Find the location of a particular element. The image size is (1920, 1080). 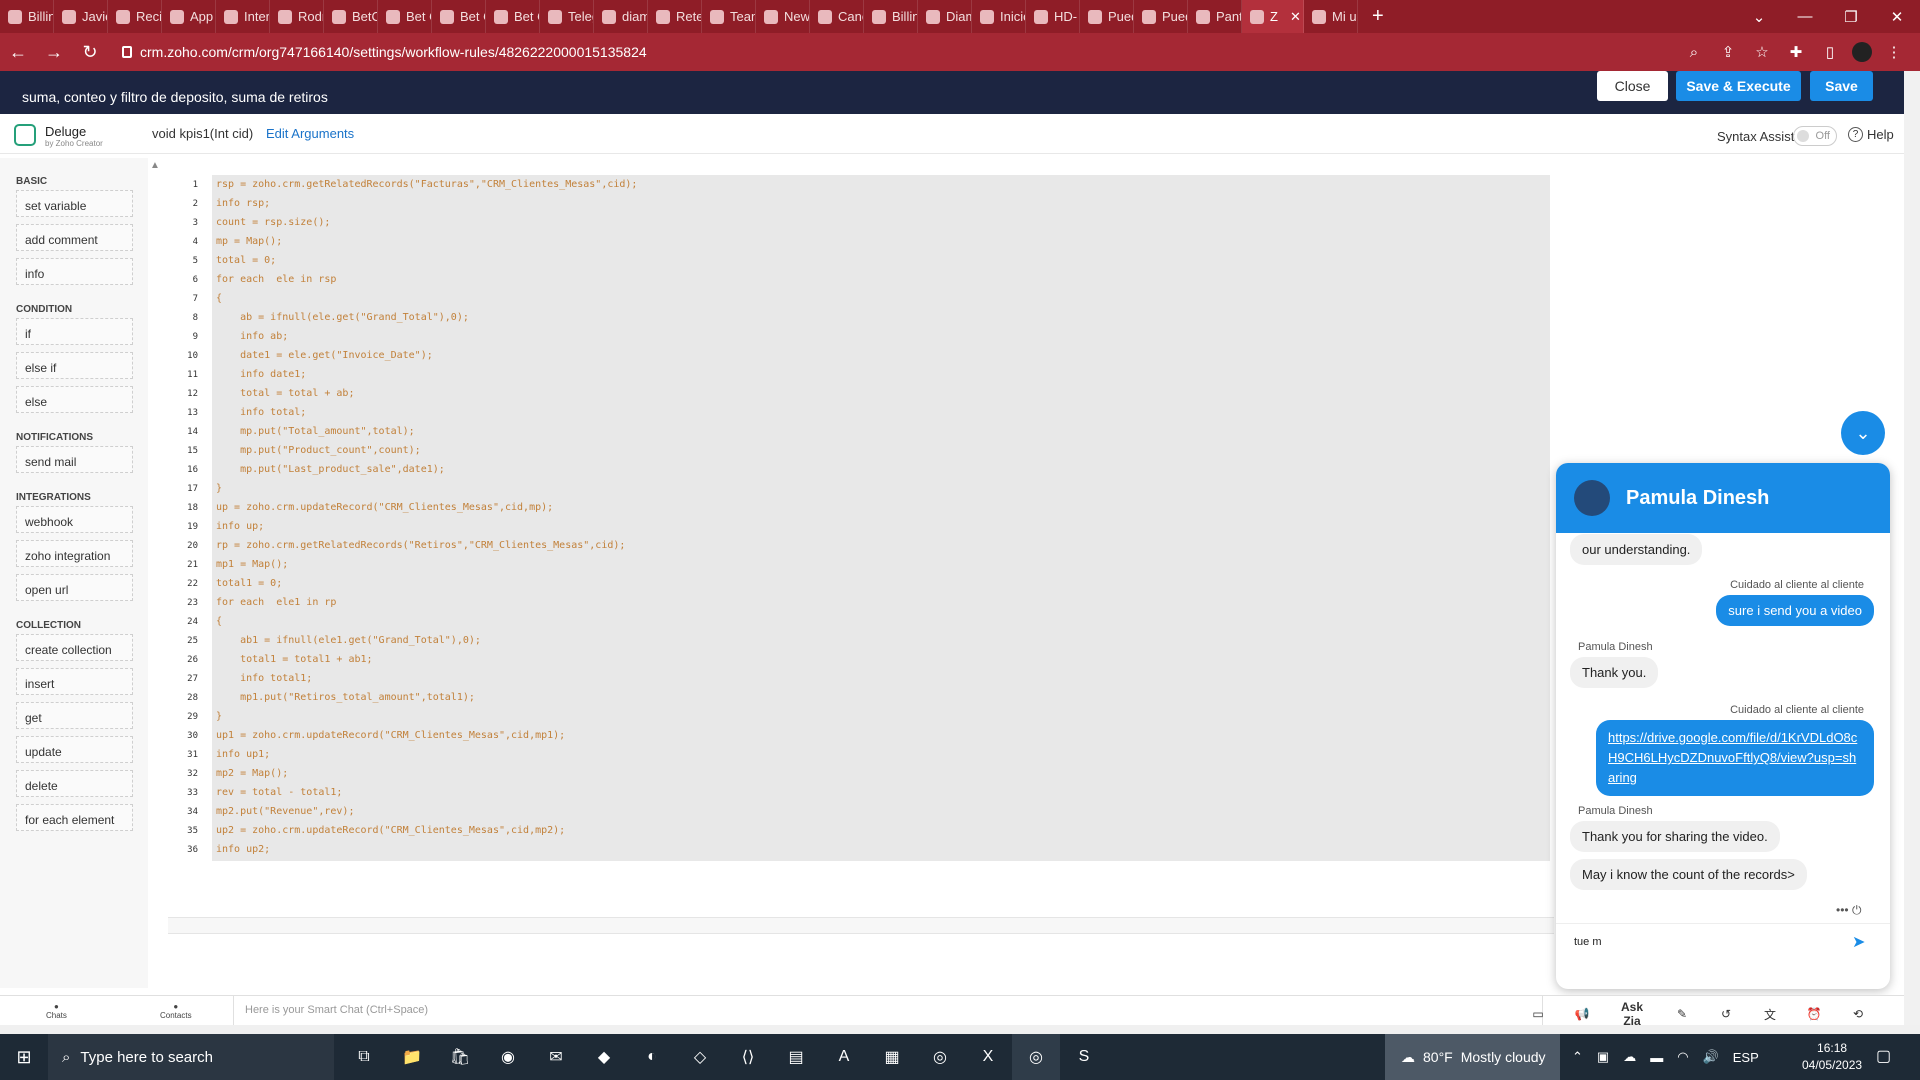

calculator-icon: ▦ is located at coordinates (892, 1057).